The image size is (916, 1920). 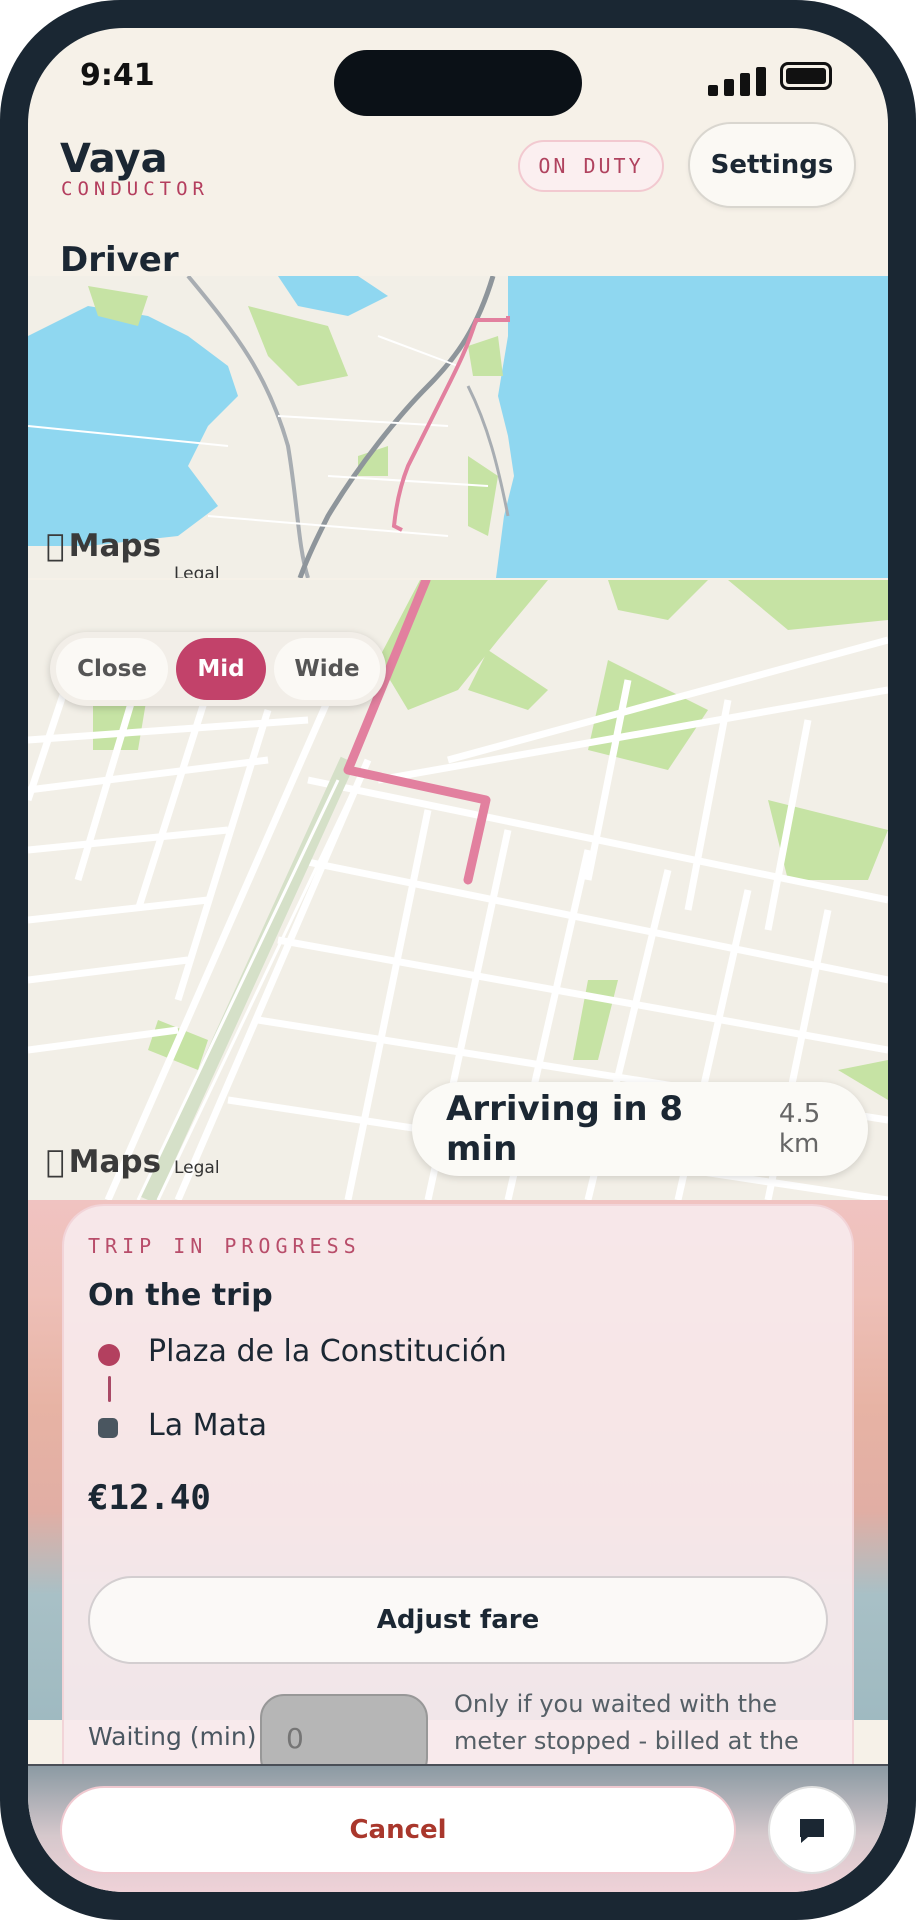 What do you see at coordinates (458, 427) in the screenshot?
I see `overview-map:  Maps Legal` at bounding box center [458, 427].